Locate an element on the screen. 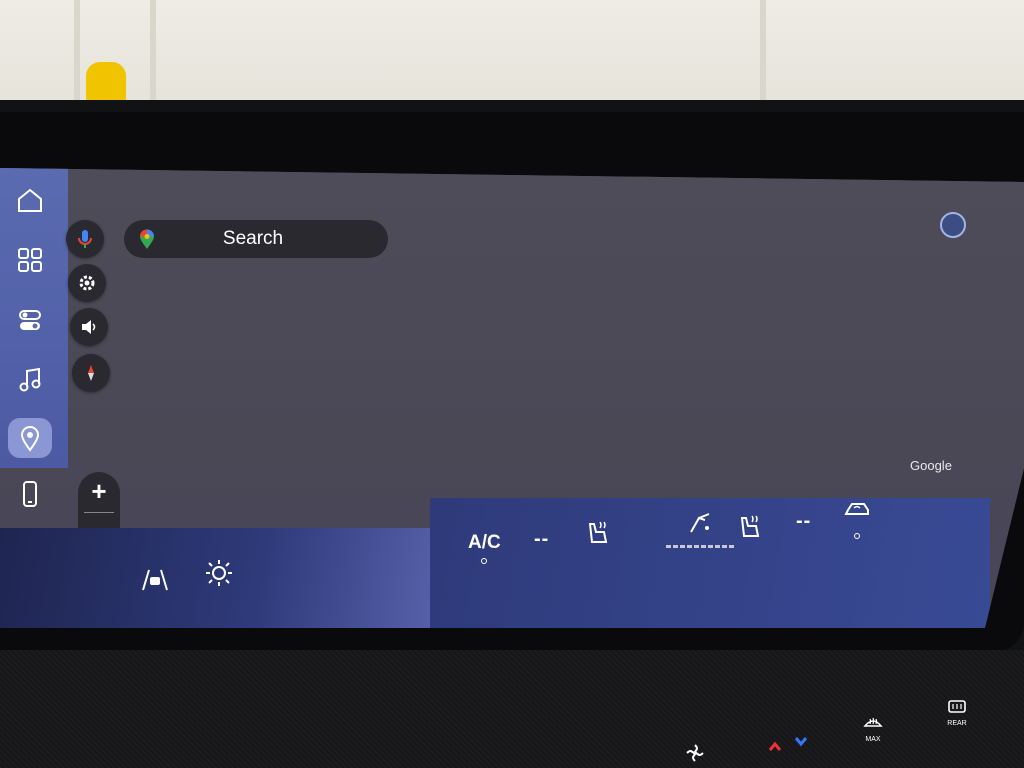 This screenshot has height=768, width=1024. right-temp: -- is located at coordinates (803, 521).